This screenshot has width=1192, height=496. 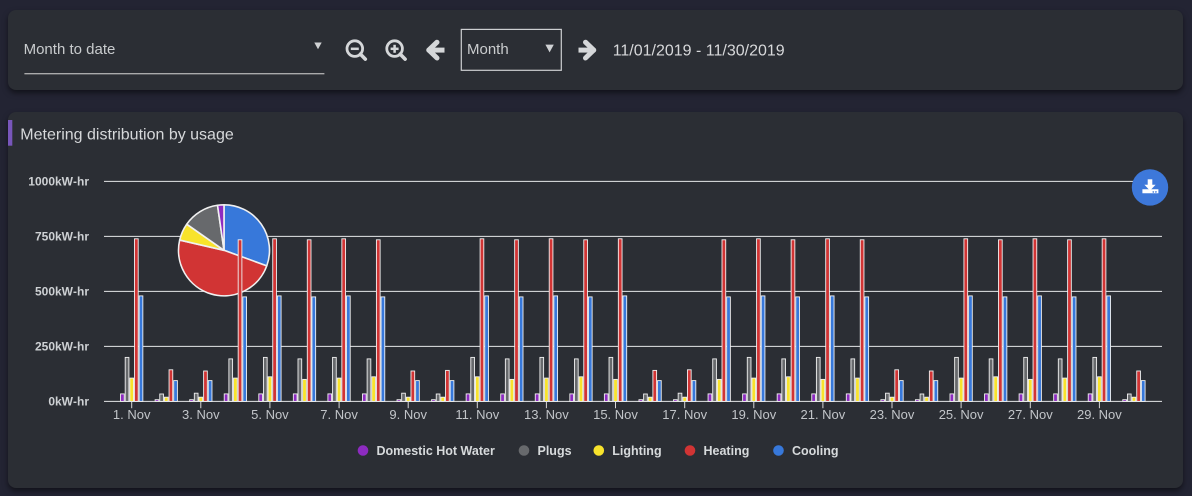 What do you see at coordinates (961, 414) in the screenshot?
I see `svg-text: 25. Nov` at bounding box center [961, 414].